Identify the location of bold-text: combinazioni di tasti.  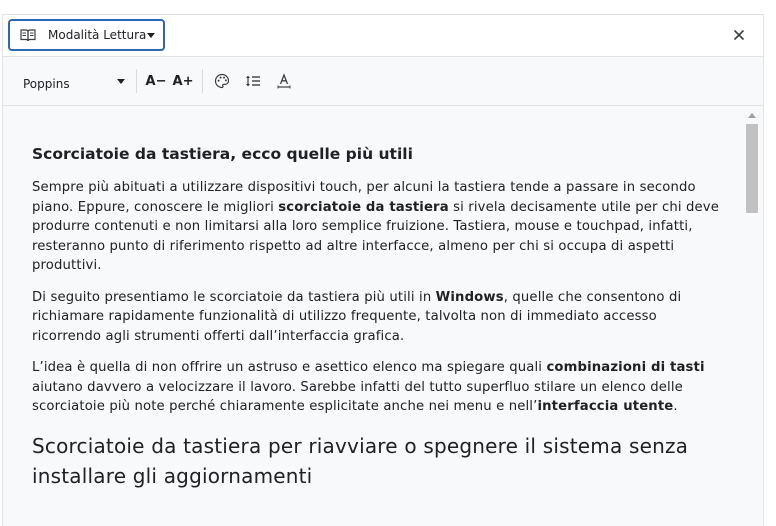
(625, 367).